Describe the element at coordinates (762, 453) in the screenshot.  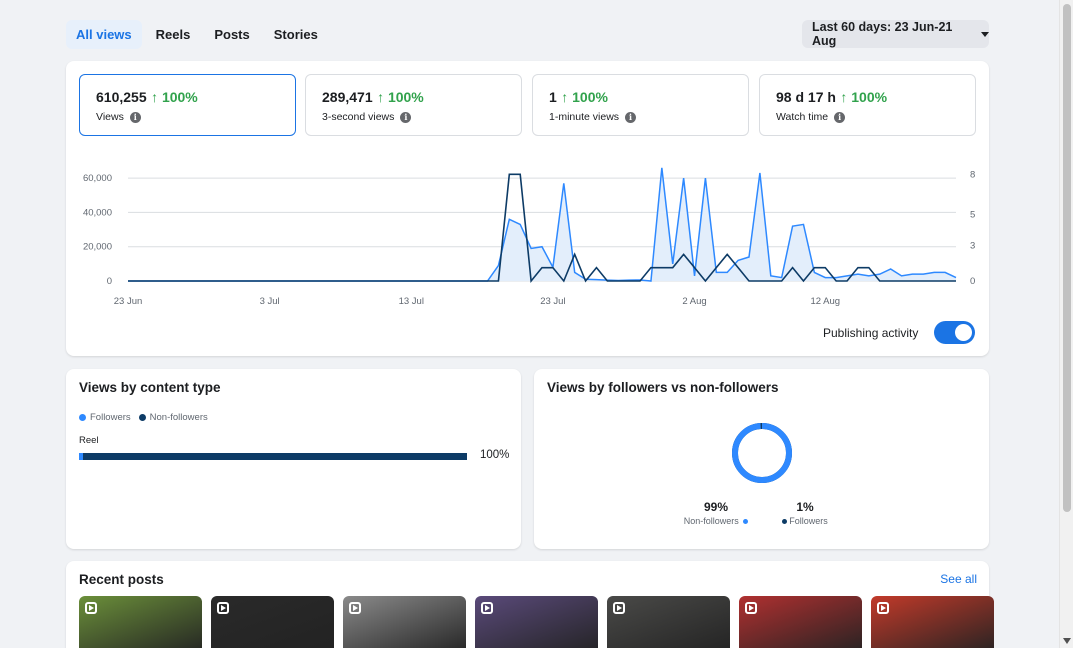
I see `non-followers-arc` at that location.